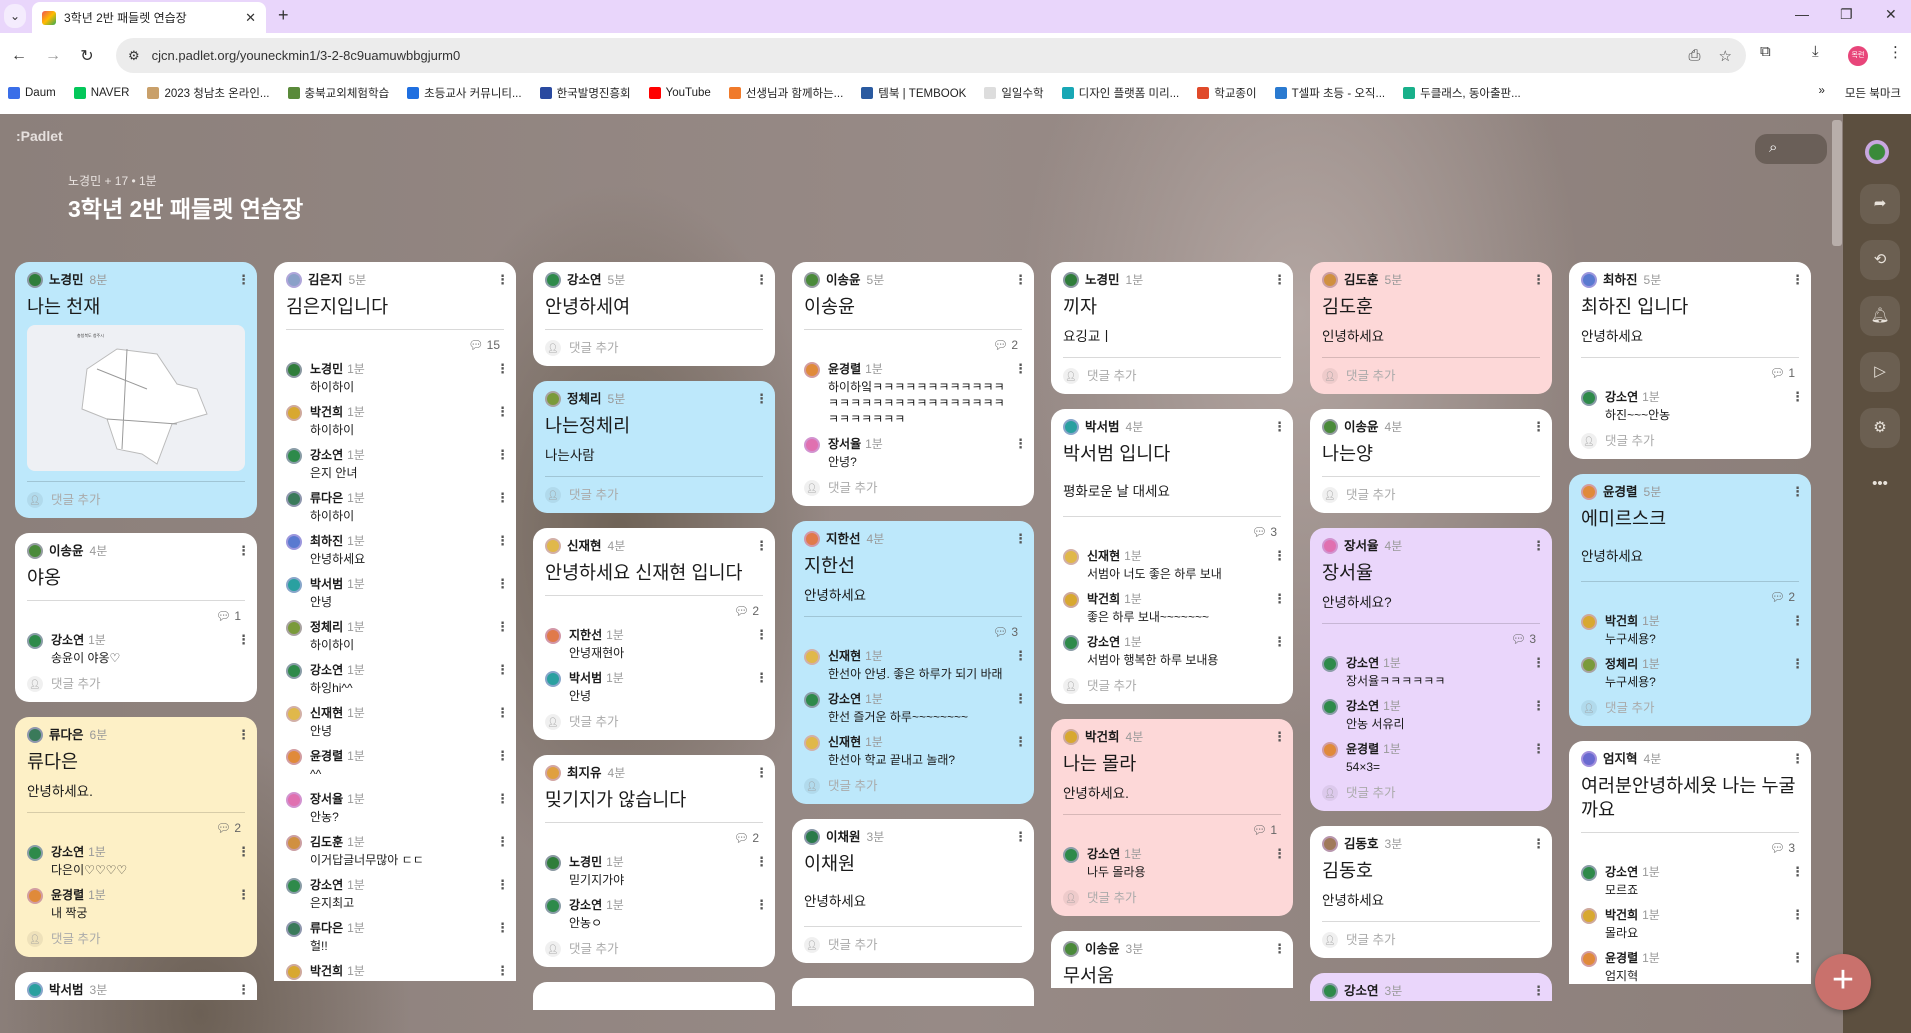 Image resolution: width=1911 pixels, height=1033 pixels. Describe the element at coordinates (1837, 183) in the screenshot. I see `scrollbar` at that location.